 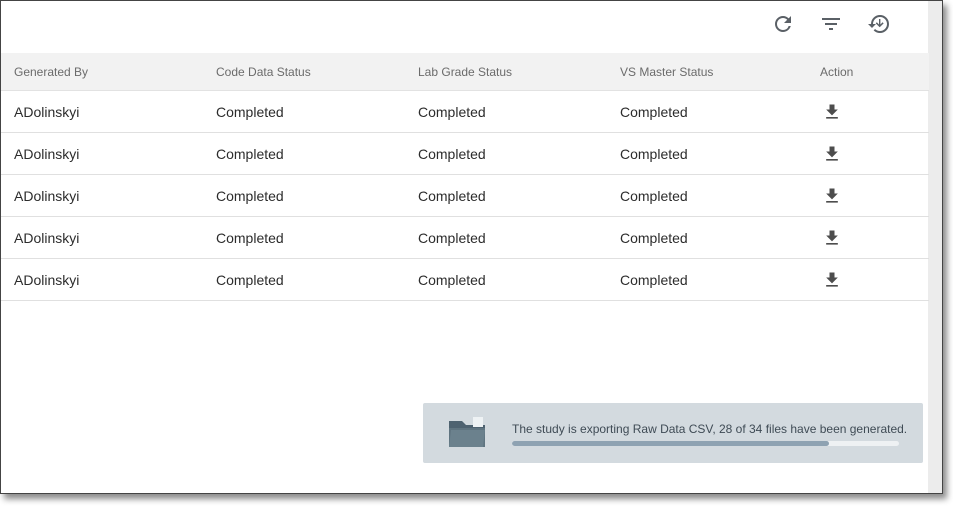 What do you see at coordinates (465, 27) in the screenshot?
I see `toolbar` at bounding box center [465, 27].